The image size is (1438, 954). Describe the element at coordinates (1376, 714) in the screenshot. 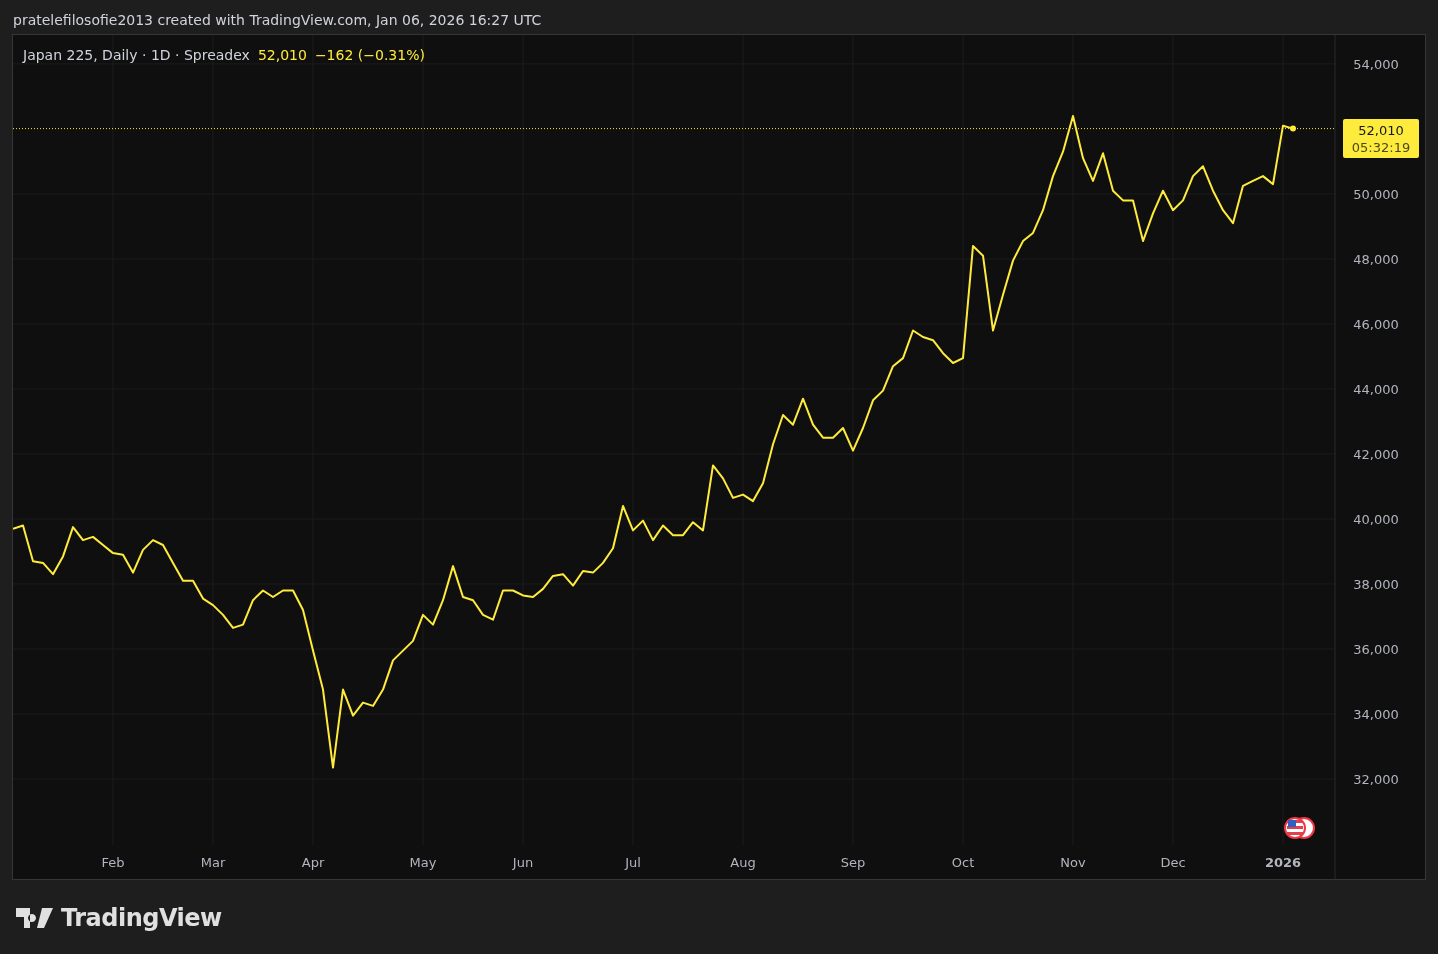

I see `price-axis-label: 34,000` at that location.